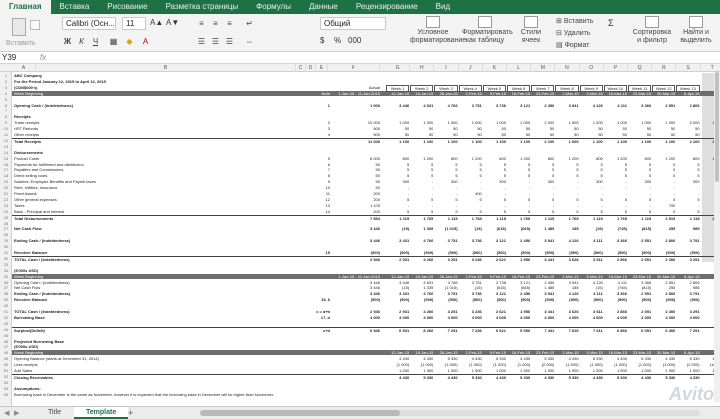 The height and width of the screenshot is (419, 720). I want to click on row-number: 2, so click(6, 81).